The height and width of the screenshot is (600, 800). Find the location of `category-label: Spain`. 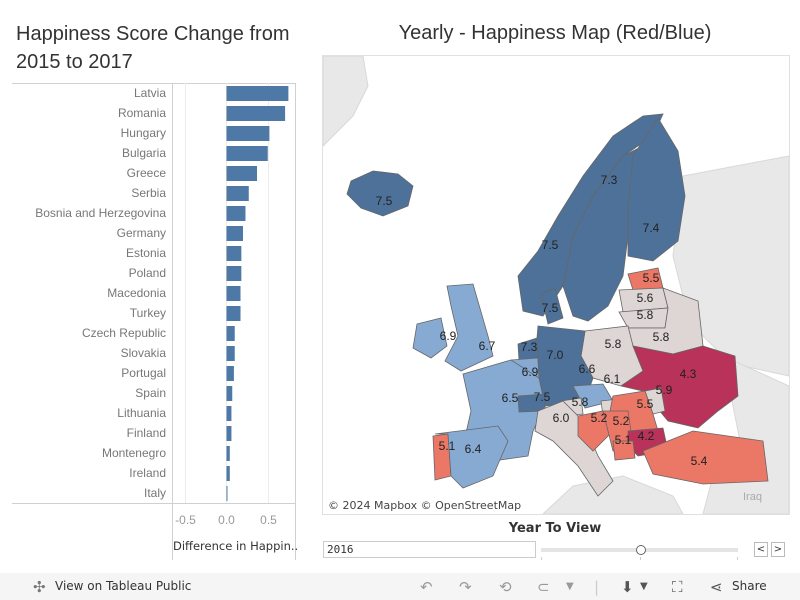

category-label: Spain is located at coordinates (150, 393).